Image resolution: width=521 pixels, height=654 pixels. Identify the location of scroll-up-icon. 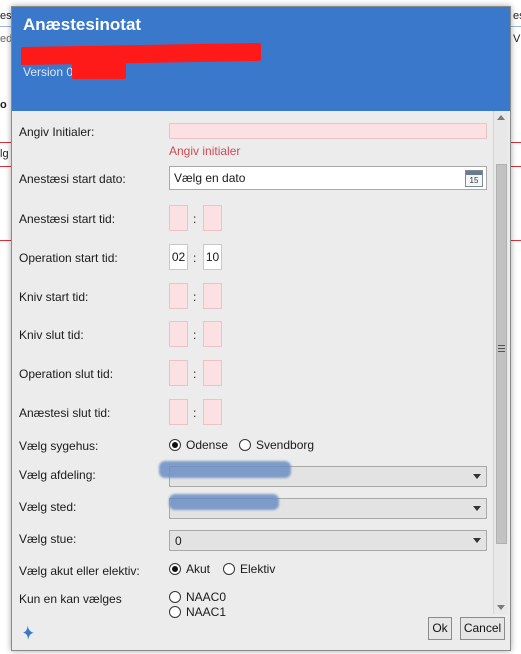
(501, 117).